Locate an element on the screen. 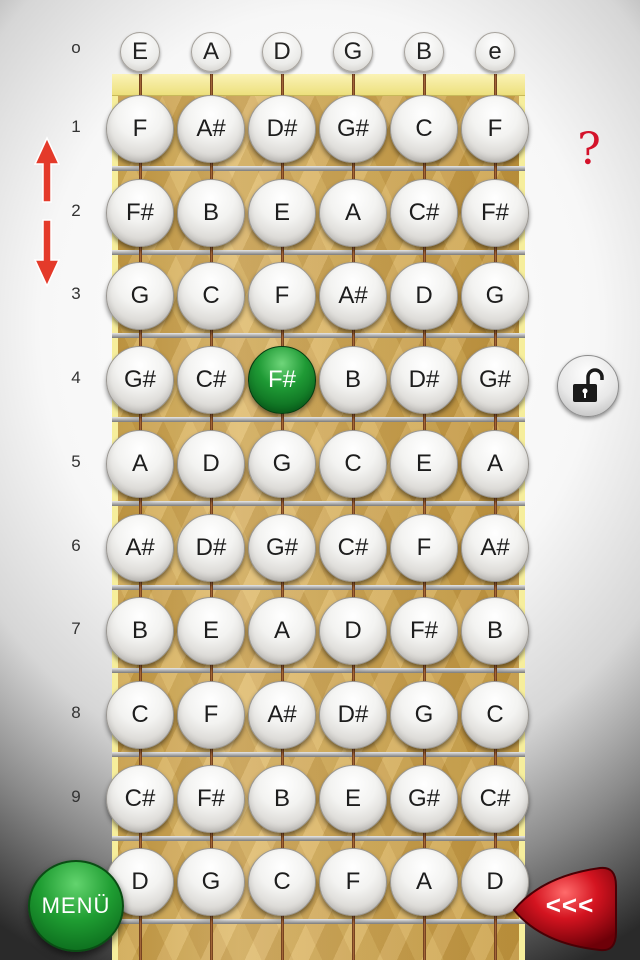  fret-number: 3 is located at coordinates (76, 294).